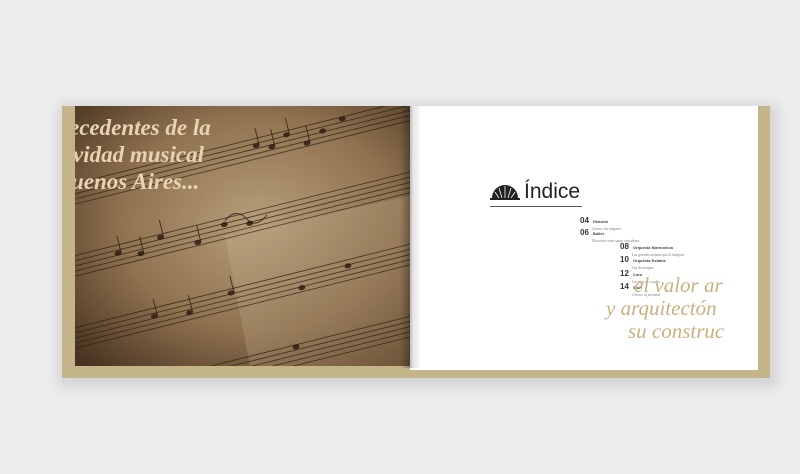 This screenshot has width=800, height=474. What do you see at coordinates (536, 206) in the screenshot?
I see `index-rule` at bounding box center [536, 206].